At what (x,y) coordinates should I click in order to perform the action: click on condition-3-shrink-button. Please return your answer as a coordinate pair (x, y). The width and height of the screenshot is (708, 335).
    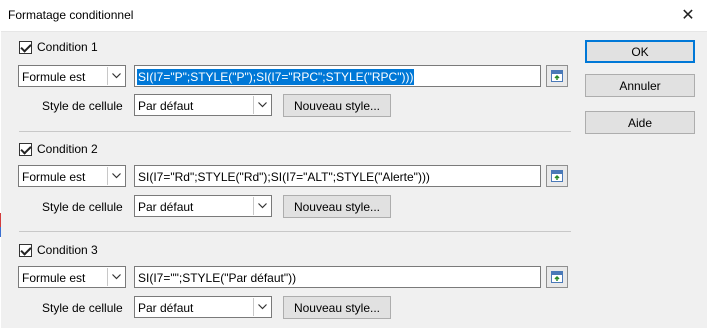
    Looking at the image, I should click on (557, 277).